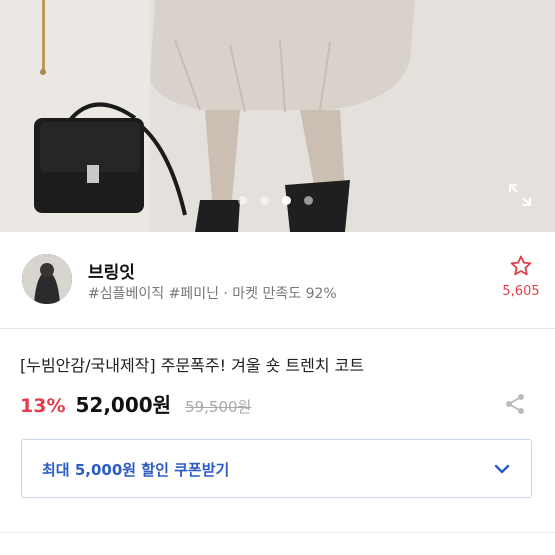  I want to click on sale-price: 52,000원, so click(123, 405).